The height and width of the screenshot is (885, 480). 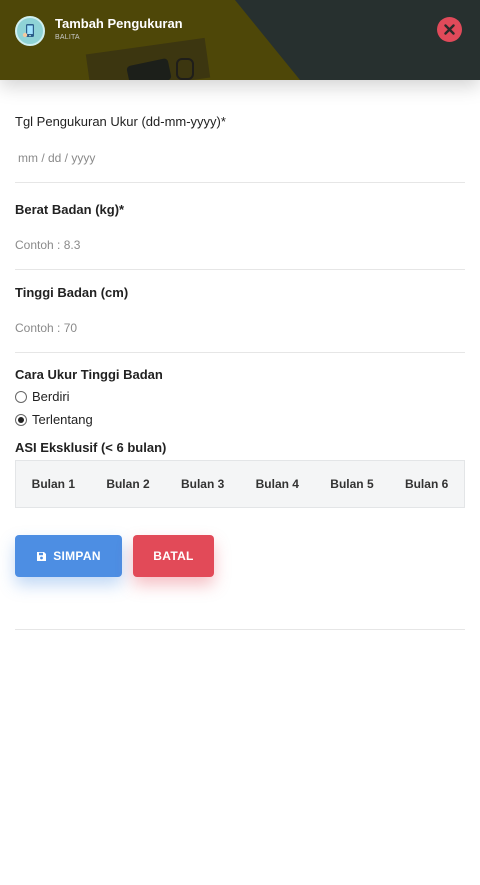 What do you see at coordinates (70, 209) in the screenshot?
I see `berat-badan-label: Berat Badan (kg)*` at bounding box center [70, 209].